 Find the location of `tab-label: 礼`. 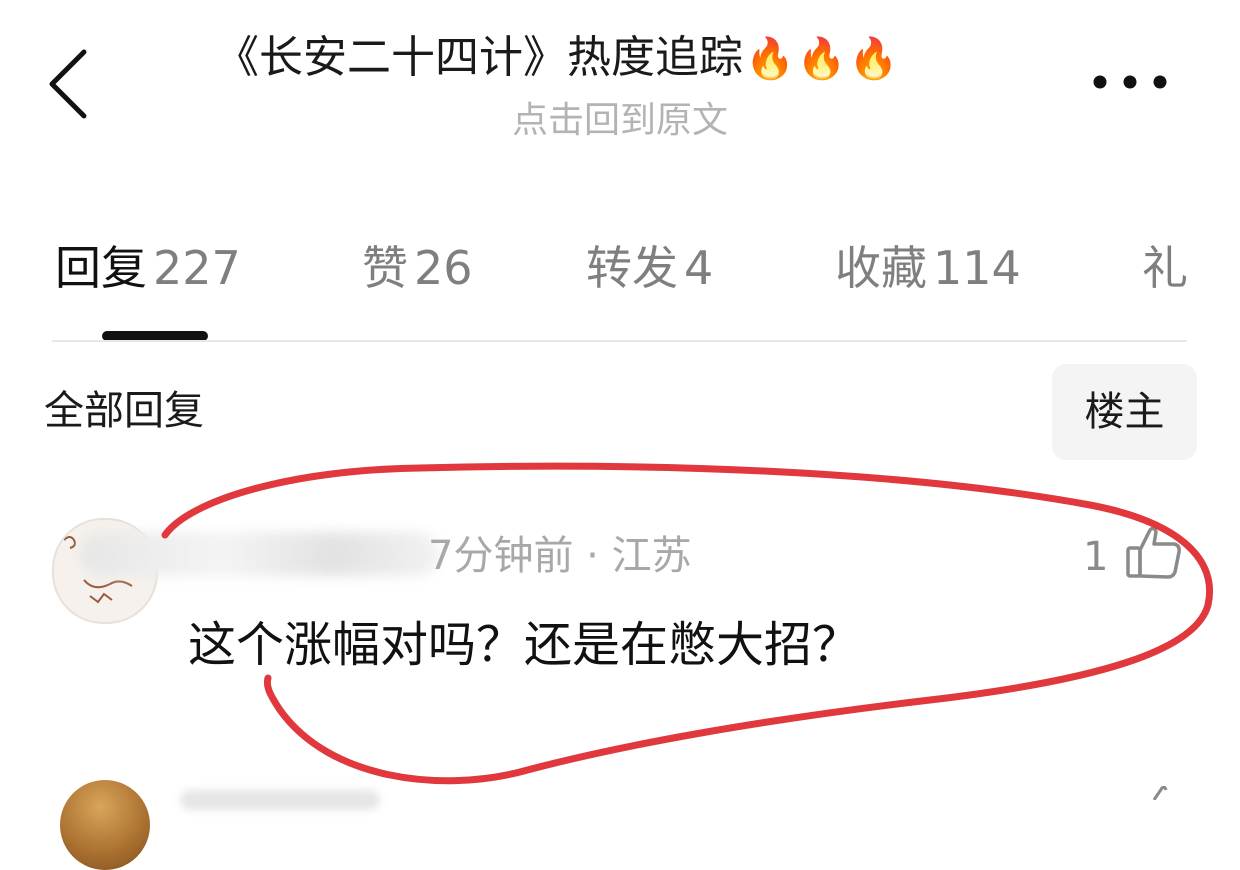

tab-label: 礼 is located at coordinates (1165, 268).